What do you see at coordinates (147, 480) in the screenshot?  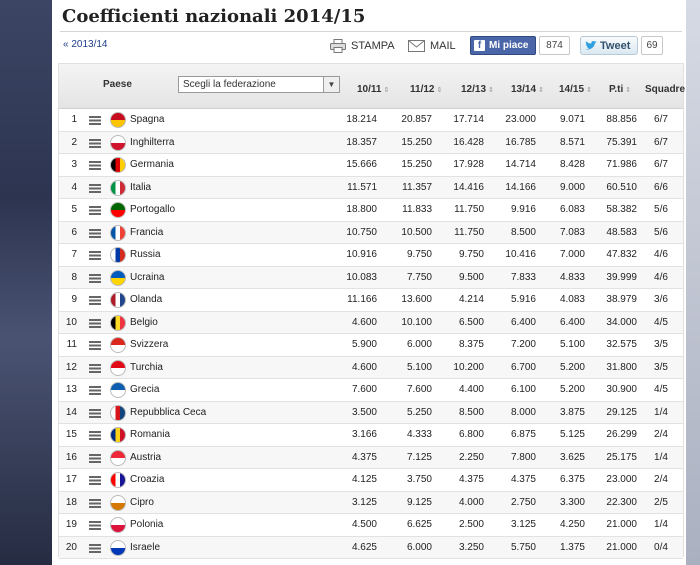 I see `country-cell: Croazia` at bounding box center [147, 480].